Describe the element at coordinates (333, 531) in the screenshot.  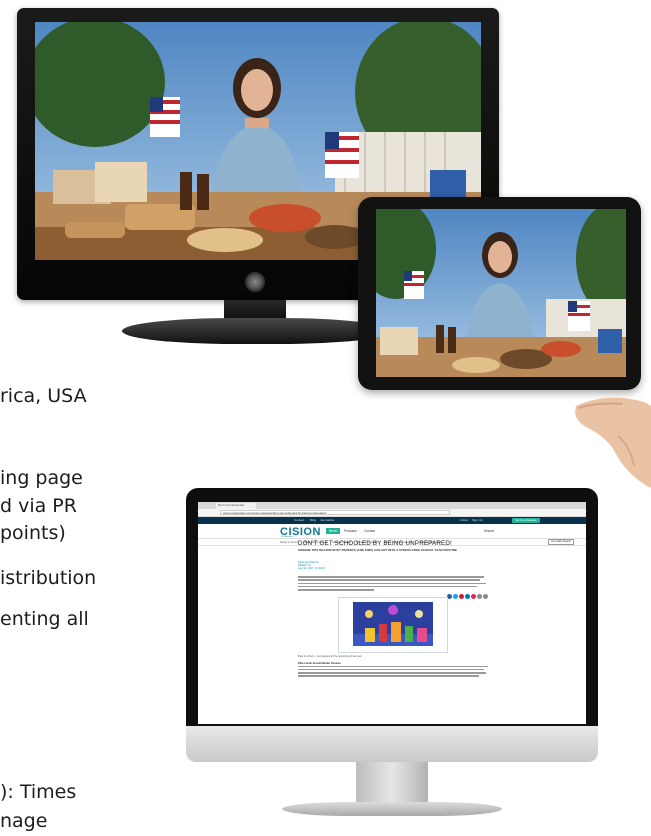
I see `nav-news: News` at that location.